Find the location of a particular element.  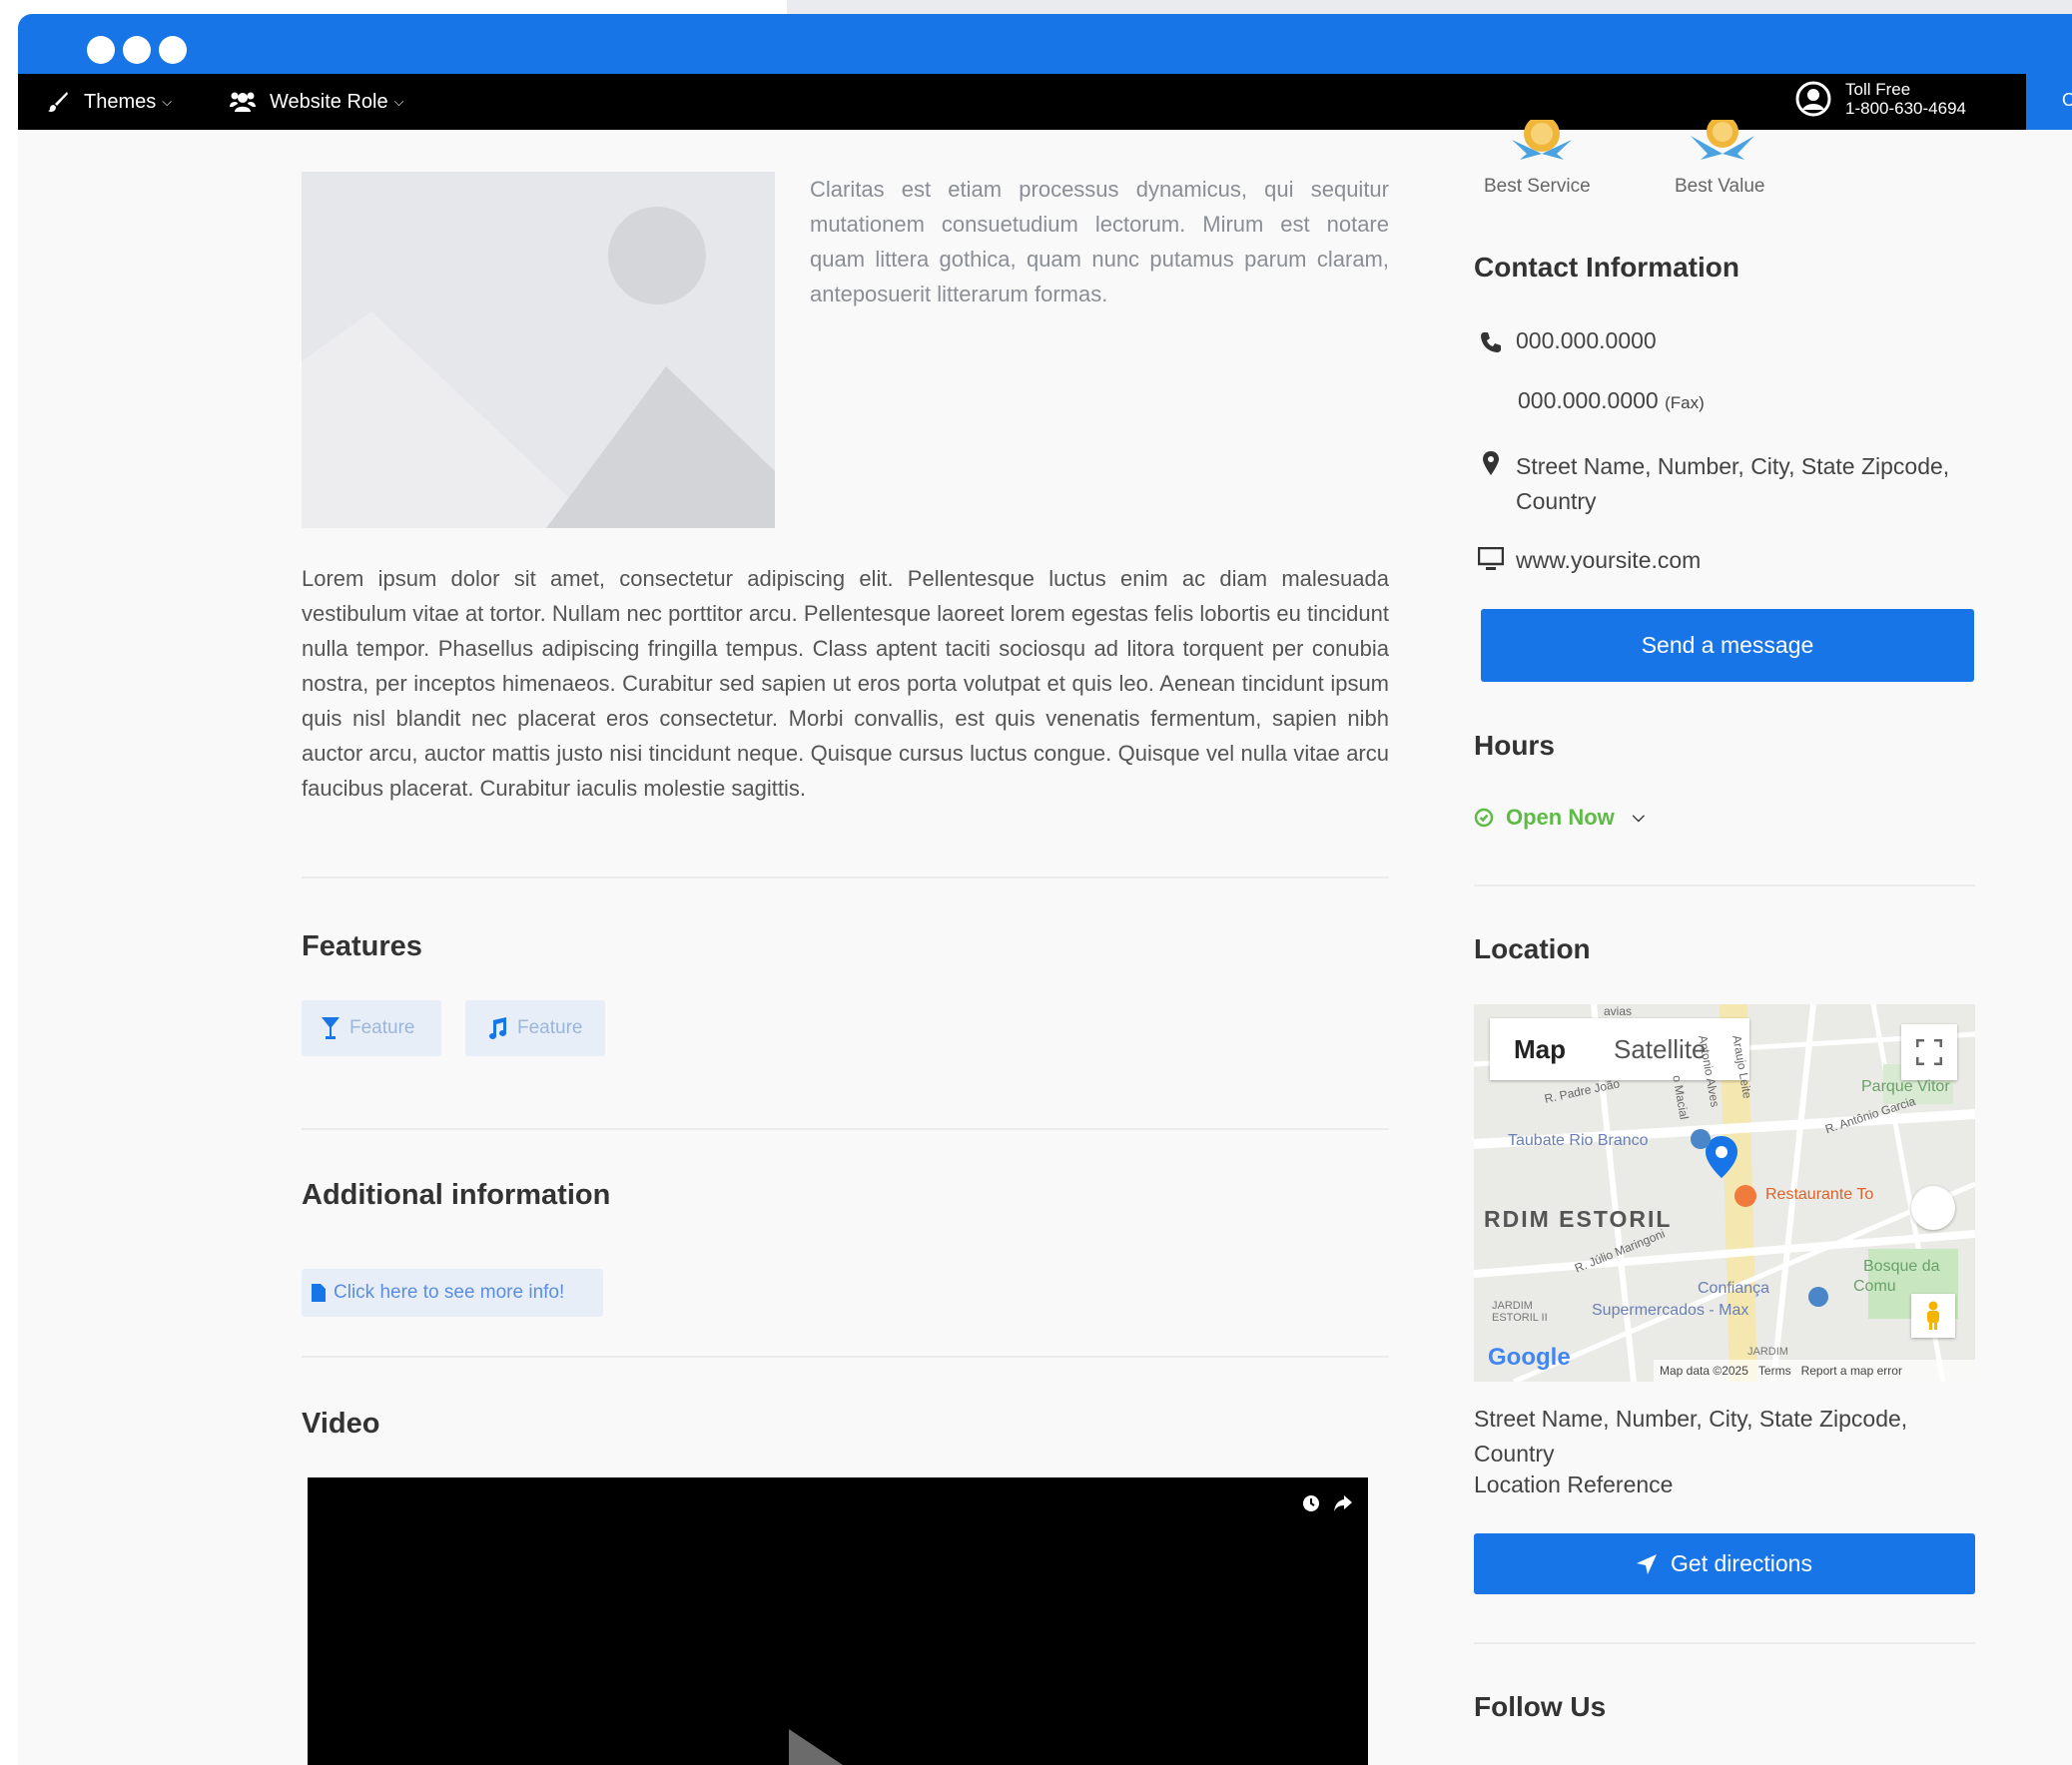

fullscreen-icon is located at coordinates (1929, 1052).